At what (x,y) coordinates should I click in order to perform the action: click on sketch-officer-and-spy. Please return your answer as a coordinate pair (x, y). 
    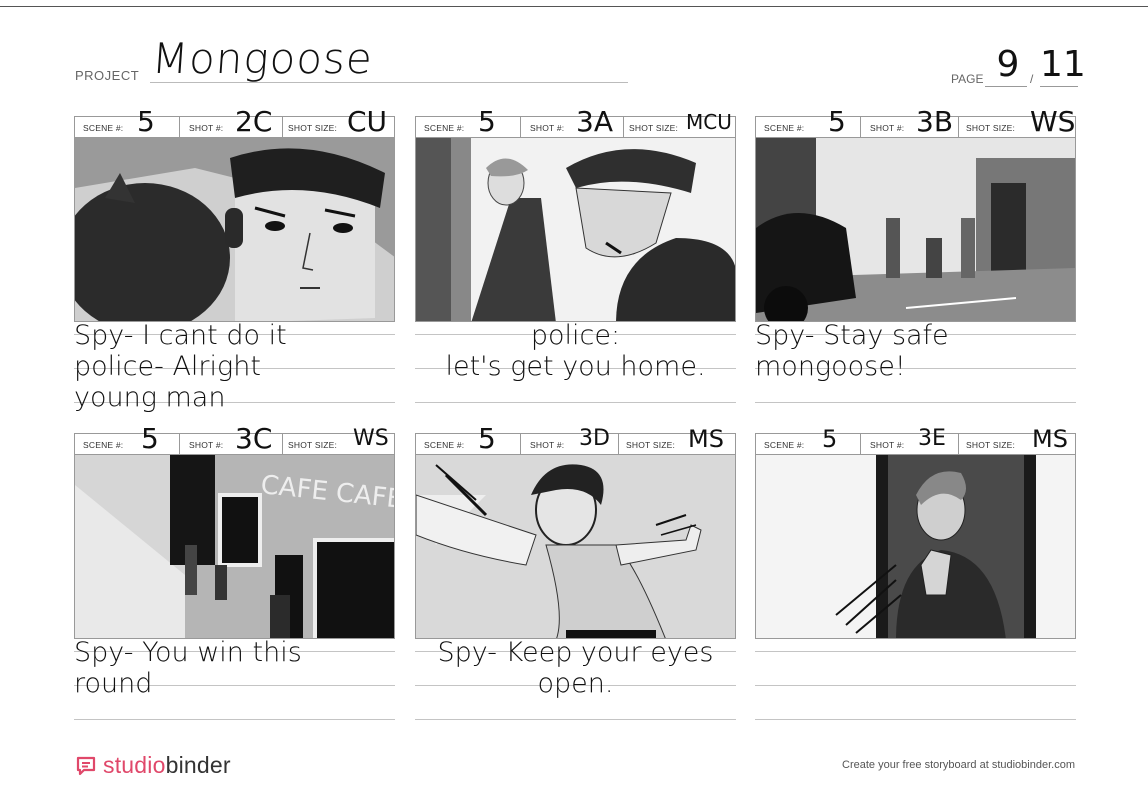
    Looking at the image, I should click on (575, 229).